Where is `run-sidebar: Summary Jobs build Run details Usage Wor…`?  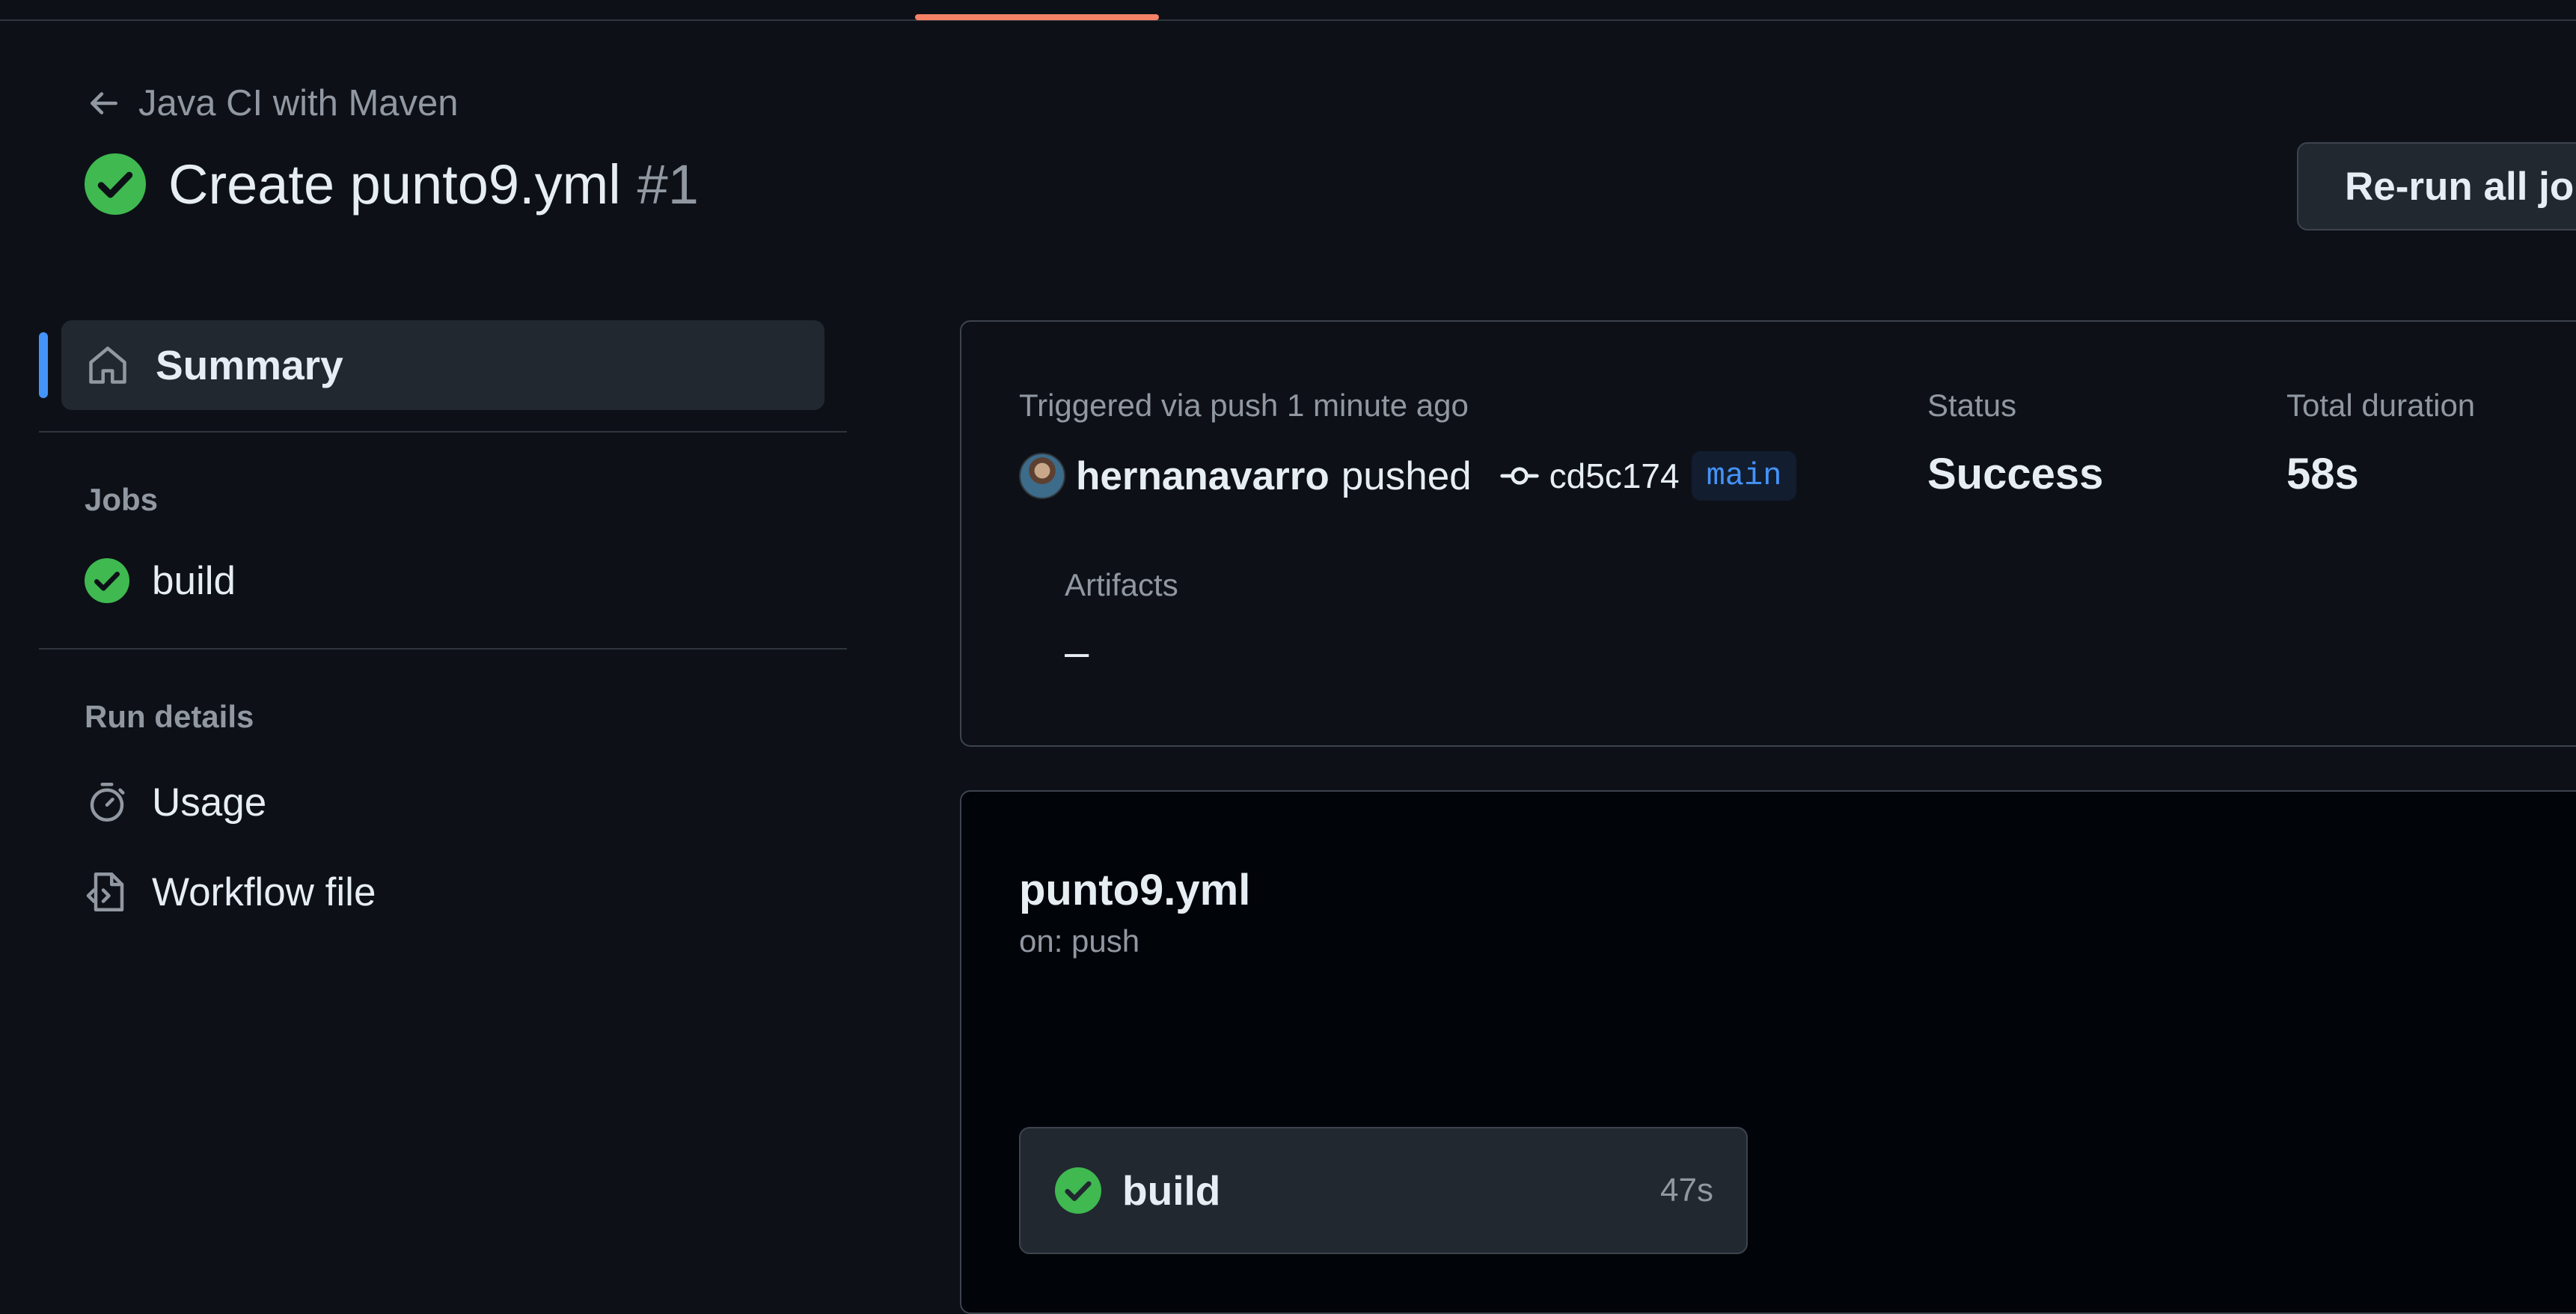
run-sidebar: Summary Jobs build Run details Usage Wor… is located at coordinates (443, 621).